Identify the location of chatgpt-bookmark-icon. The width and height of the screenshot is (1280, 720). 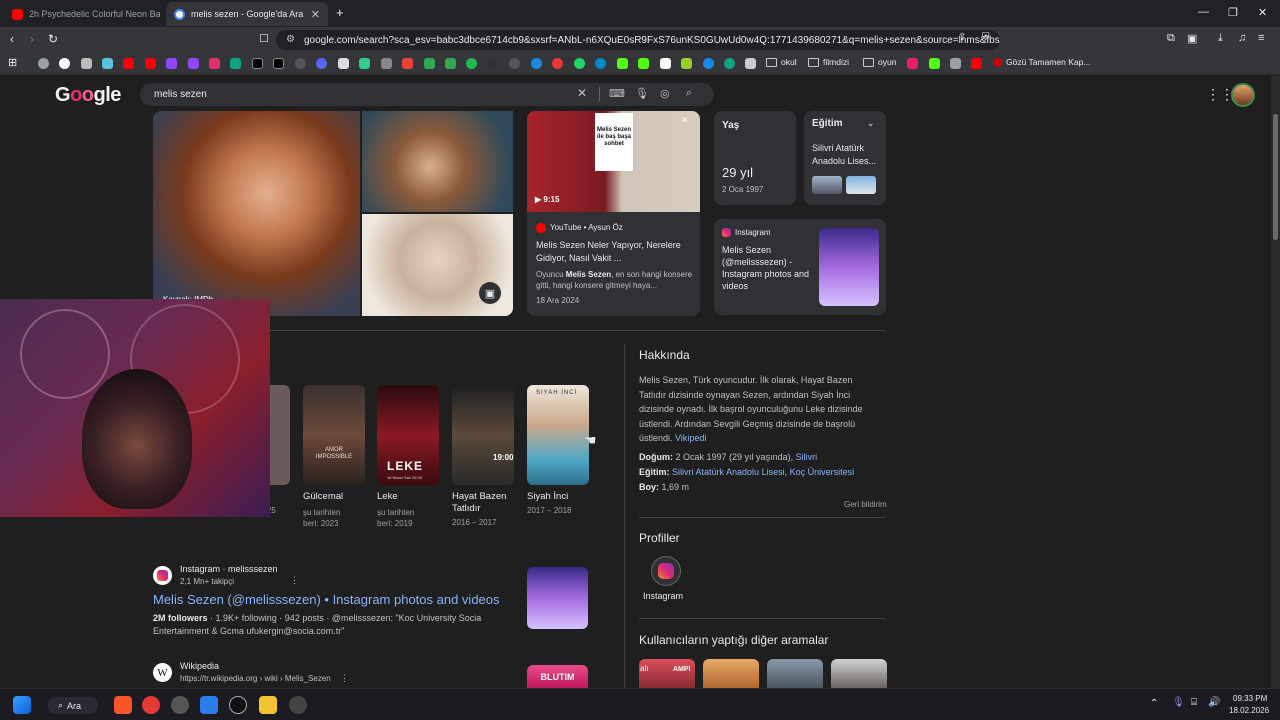
(729, 63).